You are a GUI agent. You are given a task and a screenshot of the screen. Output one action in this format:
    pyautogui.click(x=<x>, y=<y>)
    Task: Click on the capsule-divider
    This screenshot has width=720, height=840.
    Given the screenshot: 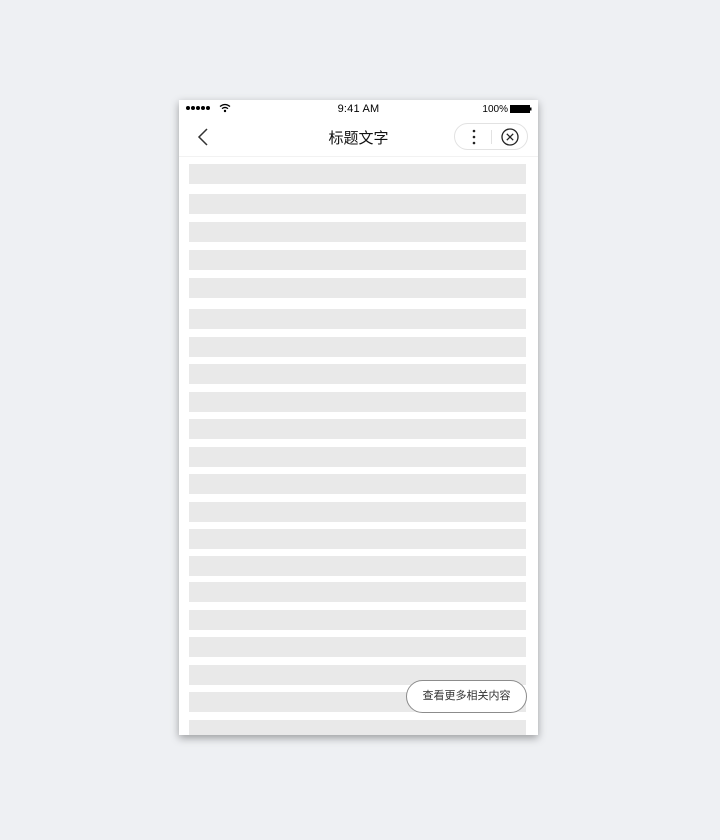 What is the action you would take?
    pyautogui.click(x=491, y=137)
    